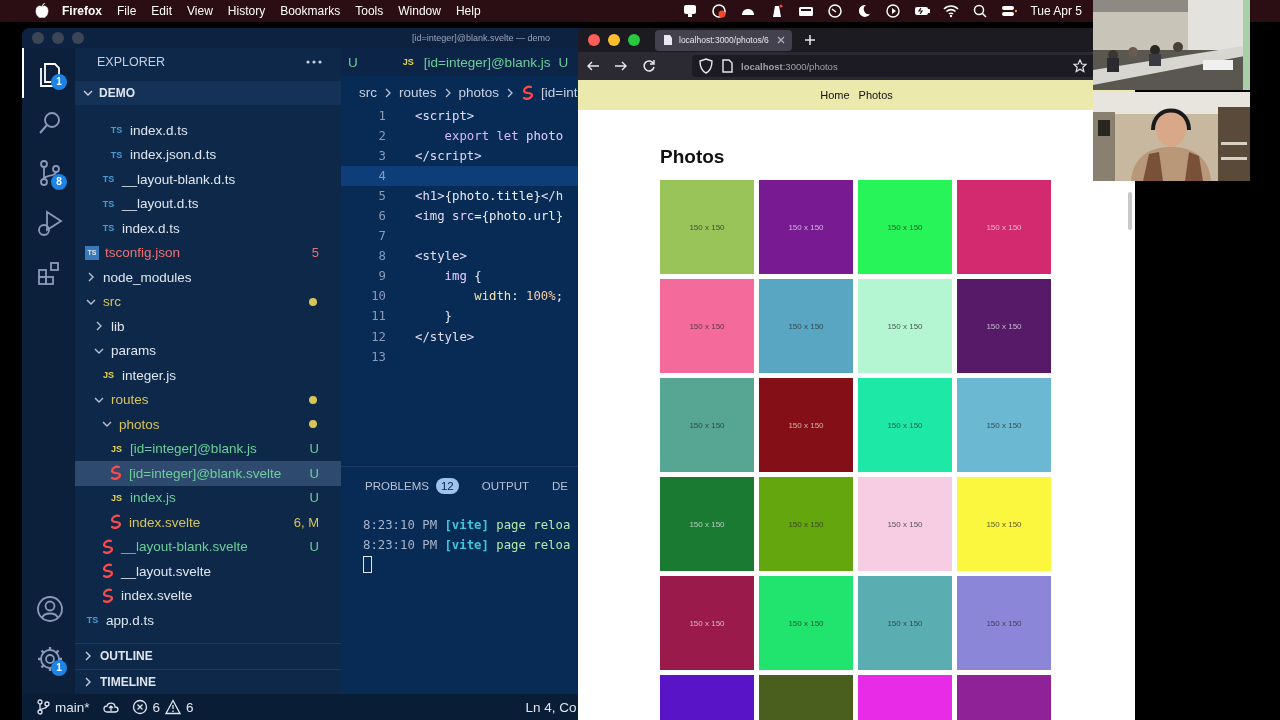 This screenshot has height=720, width=1280. Describe the element at coordinates (621, 66) in the screenshot. I see `forward-icon` at that location.